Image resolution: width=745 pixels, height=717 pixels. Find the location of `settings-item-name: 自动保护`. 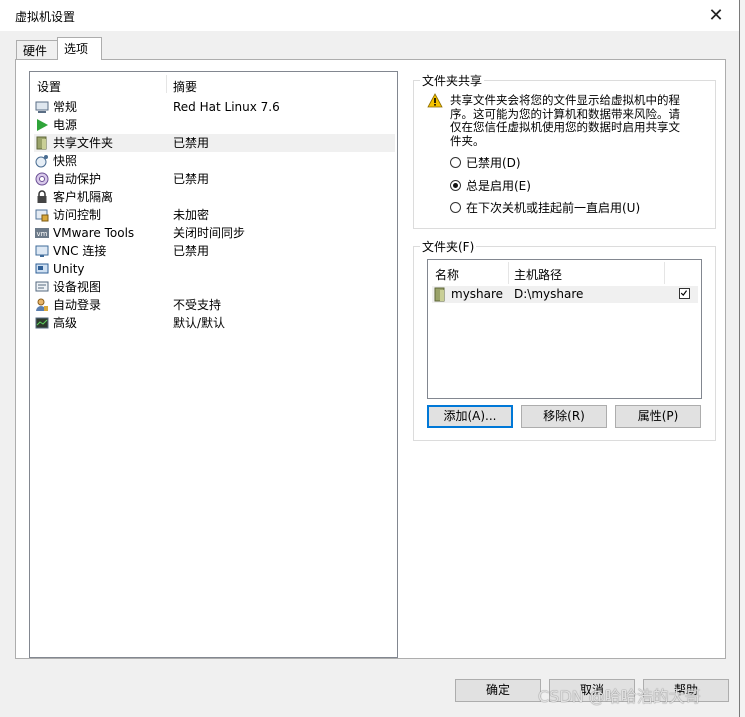

settings-item-name: 自动保护 is located at coordinates (77, 179).